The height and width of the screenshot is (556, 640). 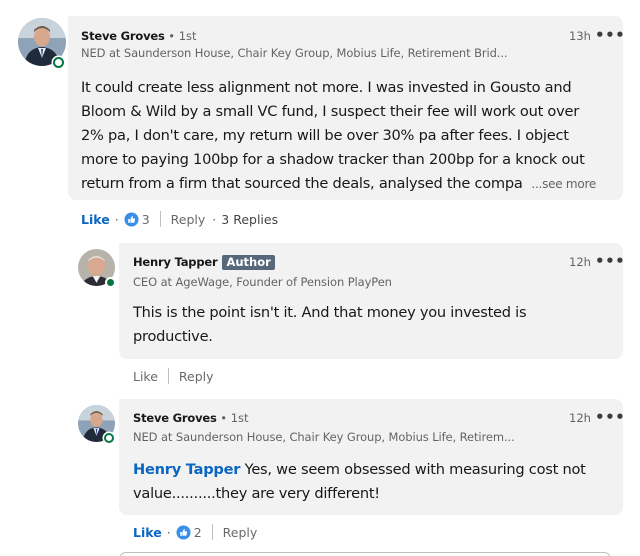 I want to click on reaction-count: 3, so click(x=146, y=219).